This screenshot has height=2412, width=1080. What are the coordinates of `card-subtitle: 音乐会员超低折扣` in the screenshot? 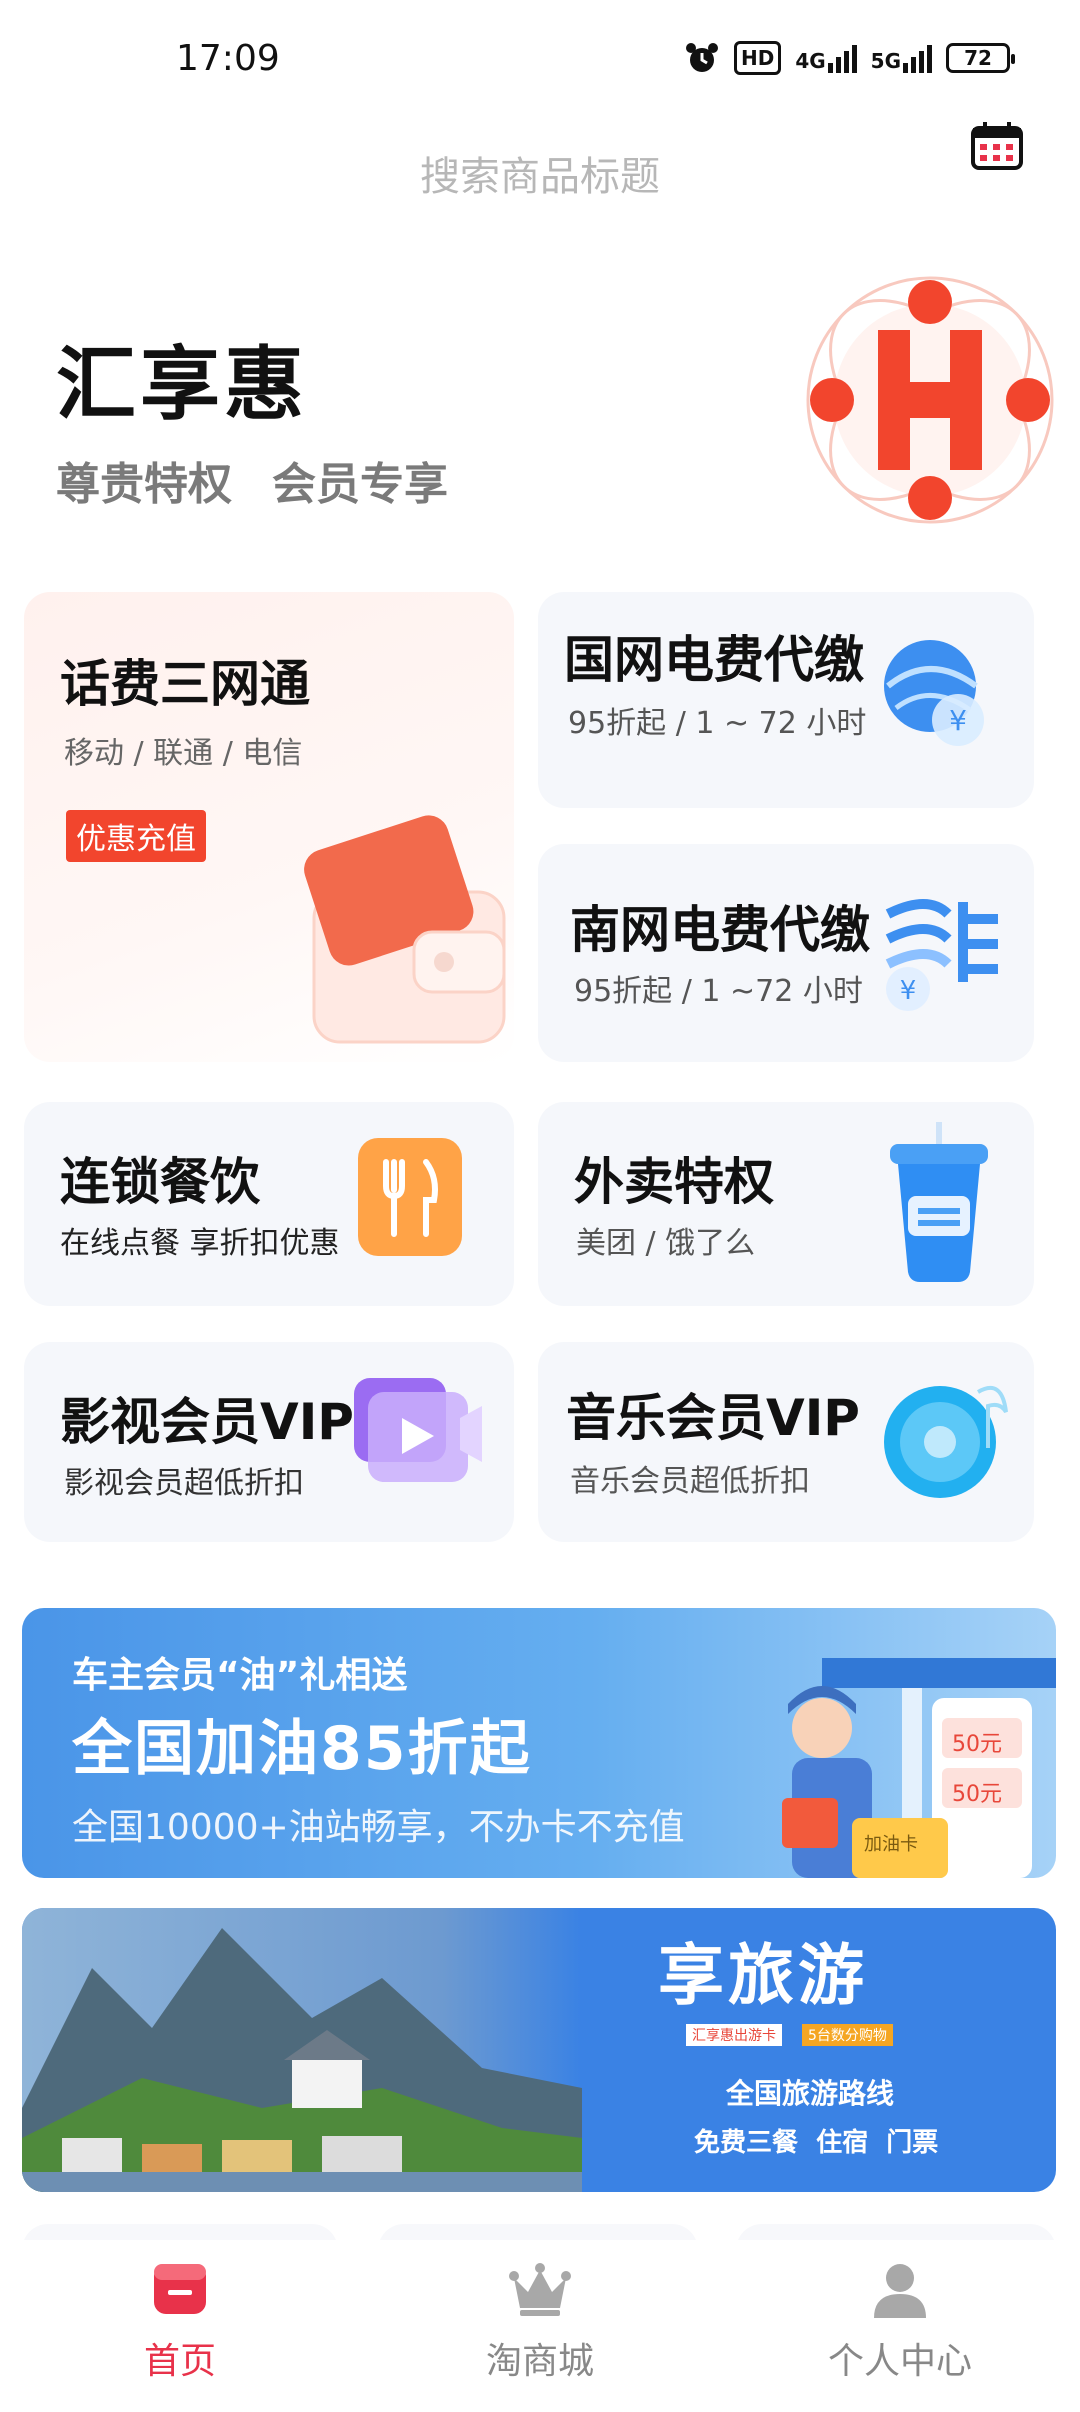 It's located at (690, 1481).